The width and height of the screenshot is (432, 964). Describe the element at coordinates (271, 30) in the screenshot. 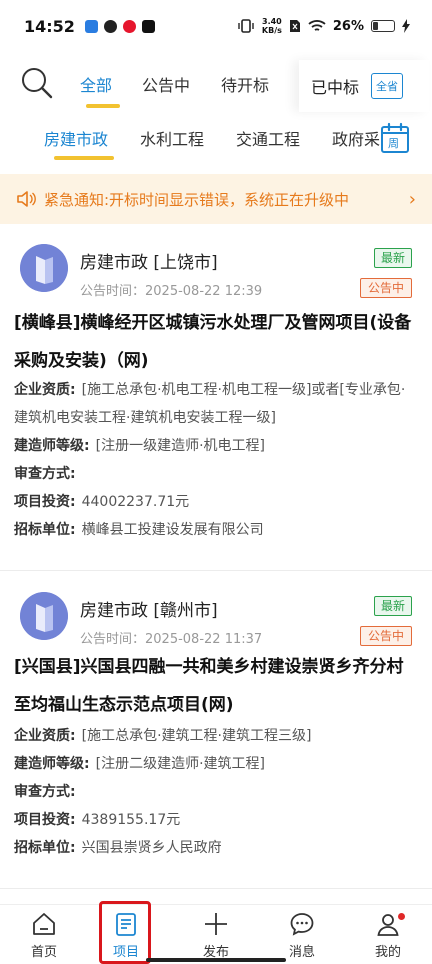

I see `network-speed-unit: KB/s` at that location.